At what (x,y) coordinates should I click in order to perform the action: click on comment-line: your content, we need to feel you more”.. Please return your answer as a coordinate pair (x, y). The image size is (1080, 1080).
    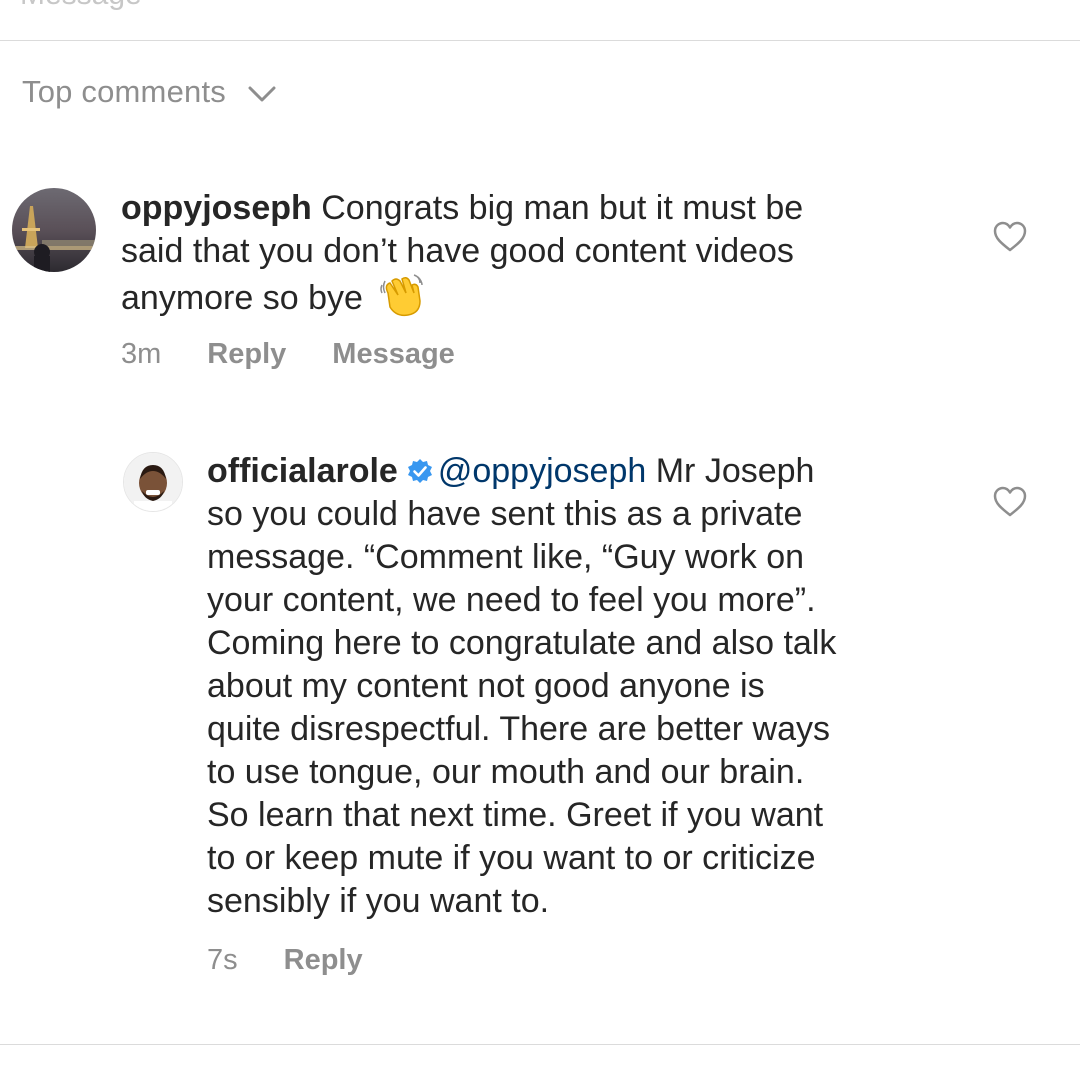
    Looking at the image, I should click on (511, 600).